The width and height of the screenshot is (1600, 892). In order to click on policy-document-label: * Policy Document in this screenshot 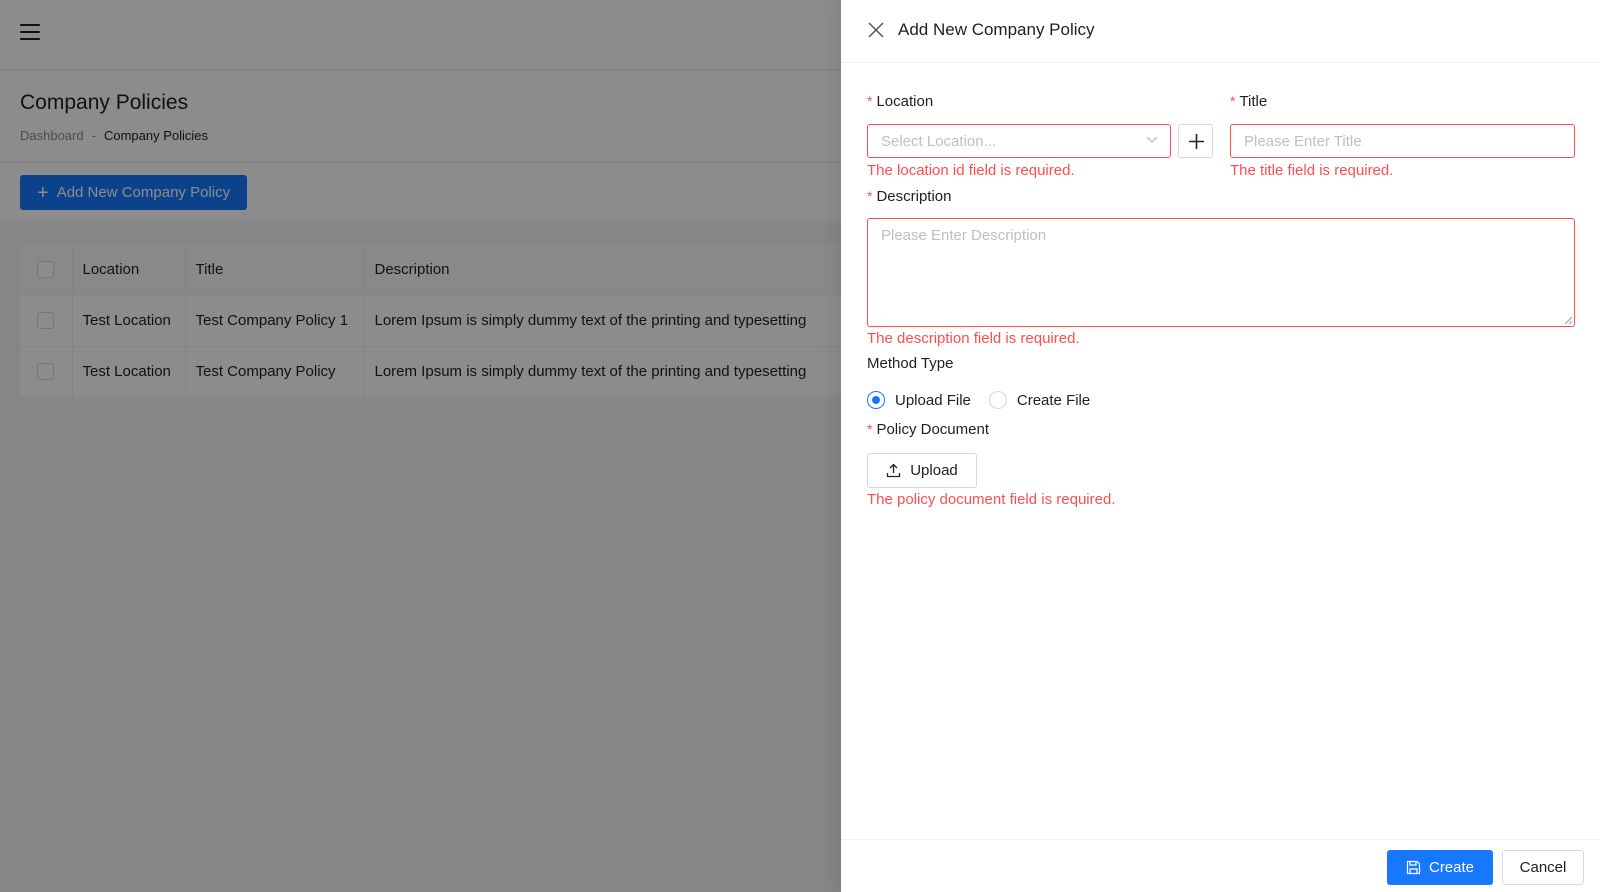, I will do `click(928, 429)`.